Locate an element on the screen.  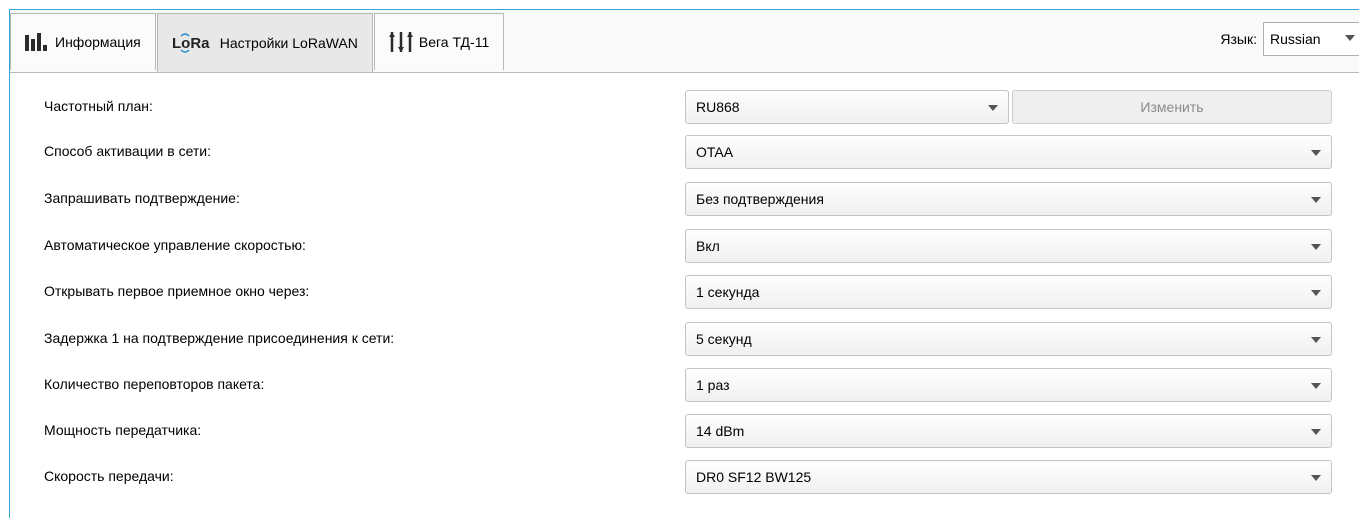
retries-value: 1 раз is located at coordinates (713, 385).